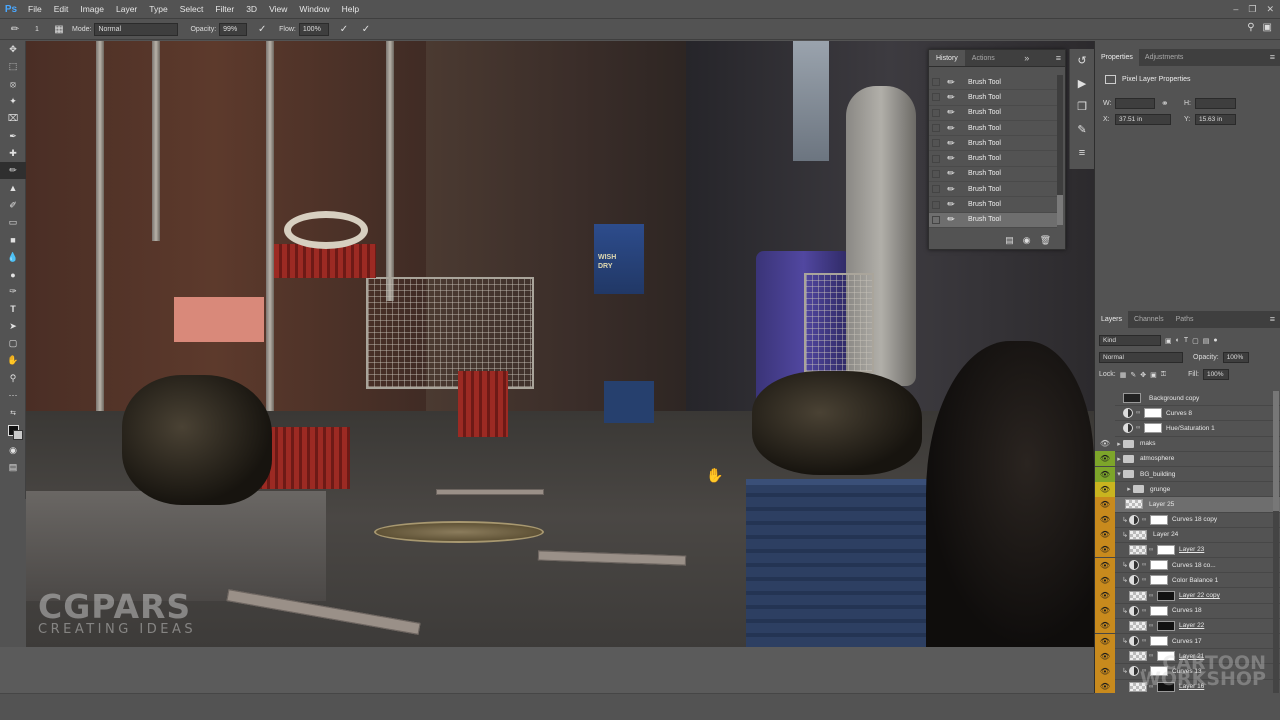  I want to click on menu-file: File, so click(35, 9).